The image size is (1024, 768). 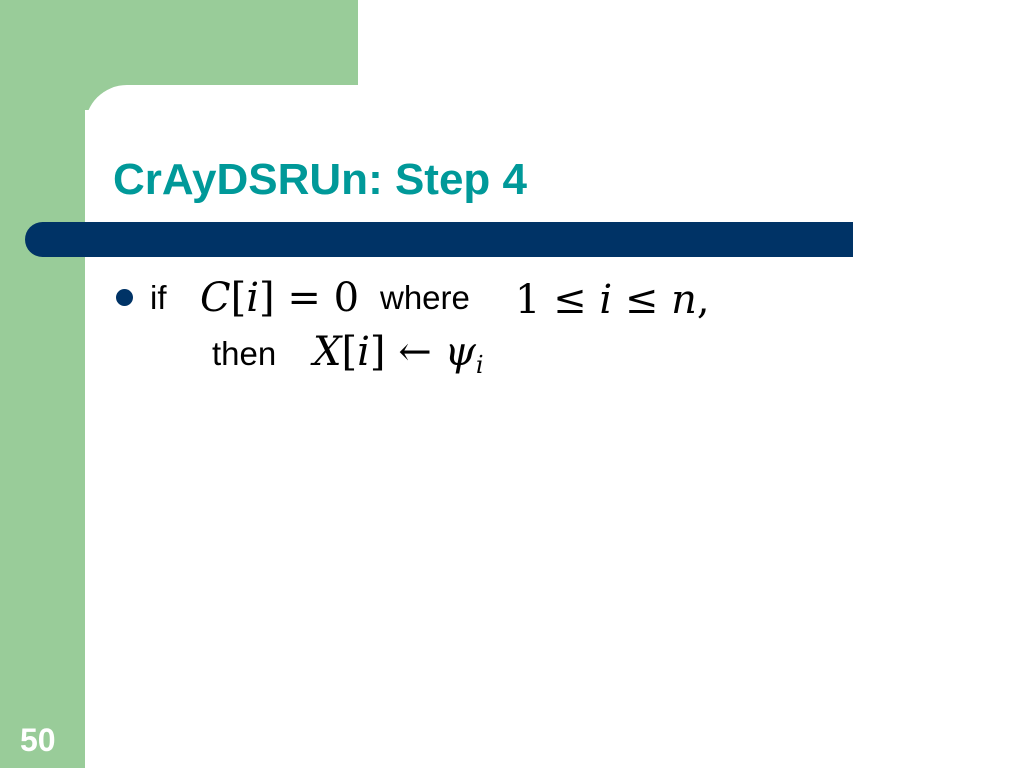 What do you see at coordinates (415, 352) in the screenshot?
I see `left-arrow-icon: ←` at bounding box center [415, 352].